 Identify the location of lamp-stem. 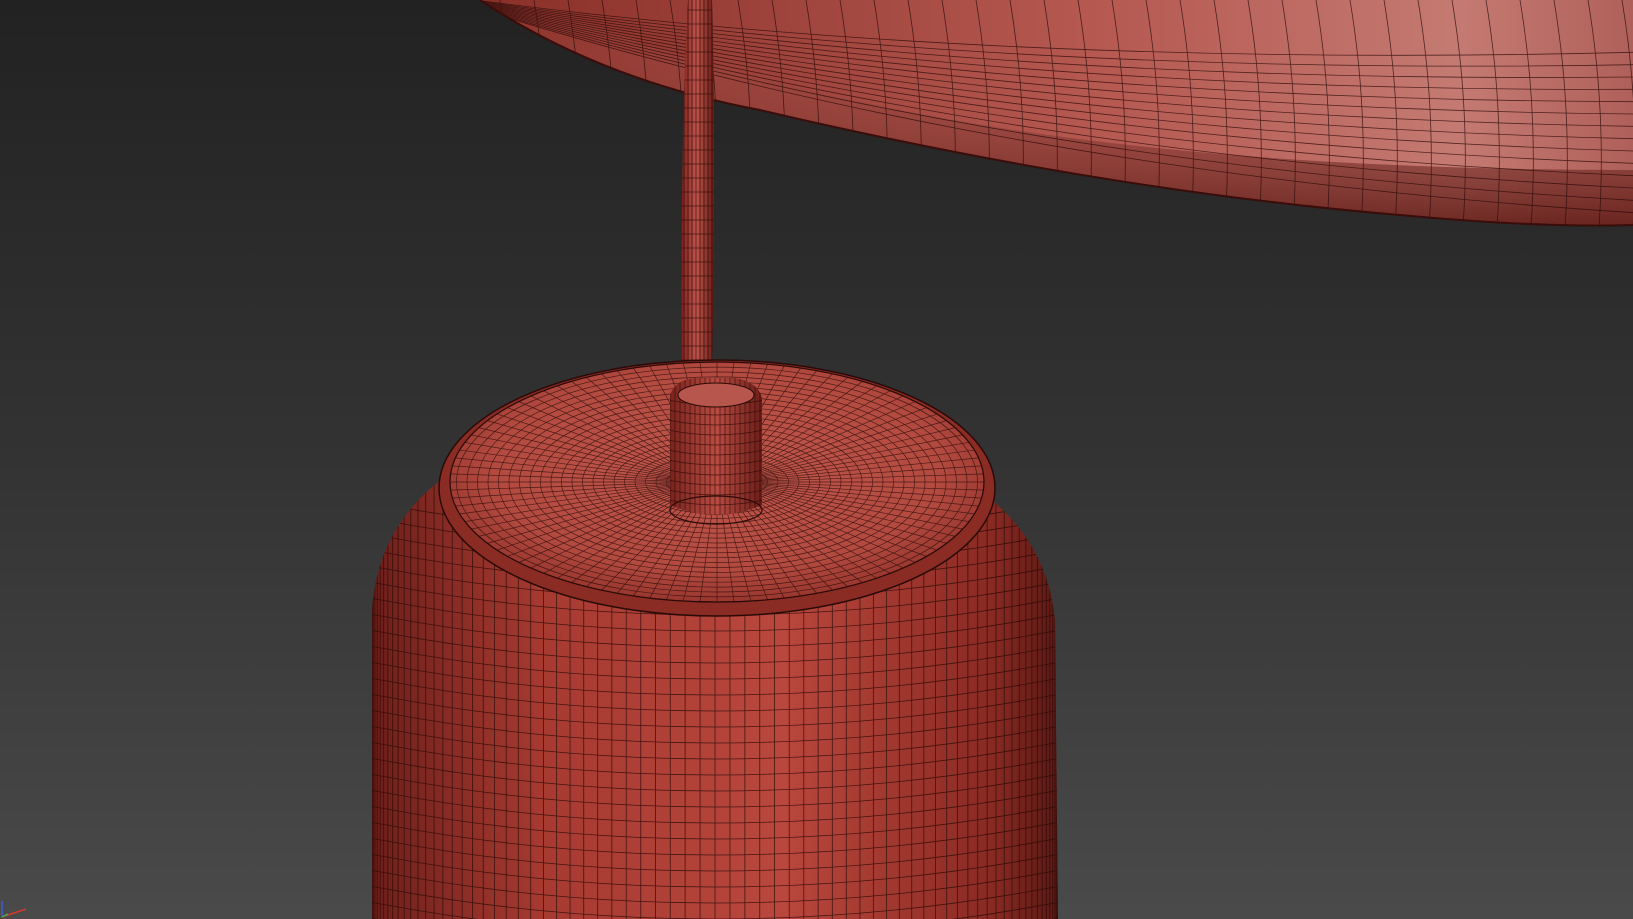
(698, 190).